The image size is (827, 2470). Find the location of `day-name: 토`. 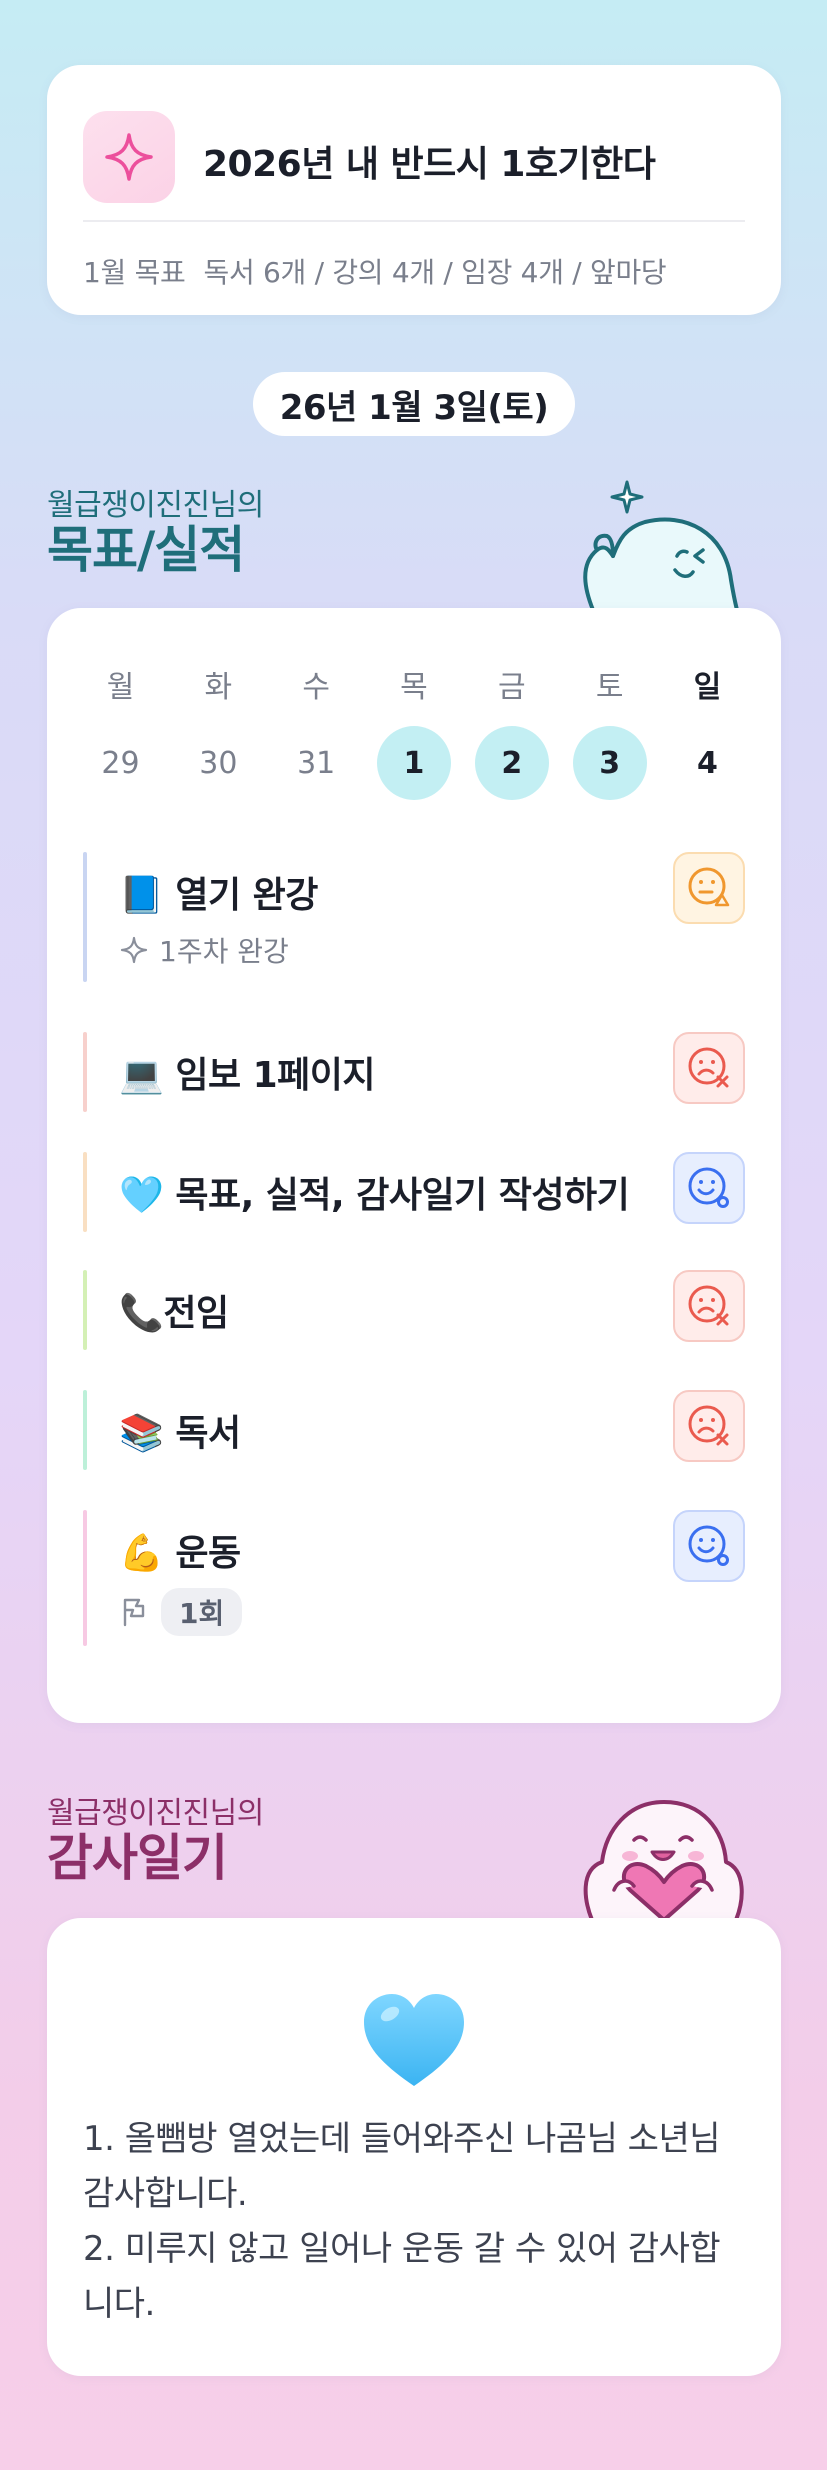

day-name: 토 is located at coordinates (609, 687).